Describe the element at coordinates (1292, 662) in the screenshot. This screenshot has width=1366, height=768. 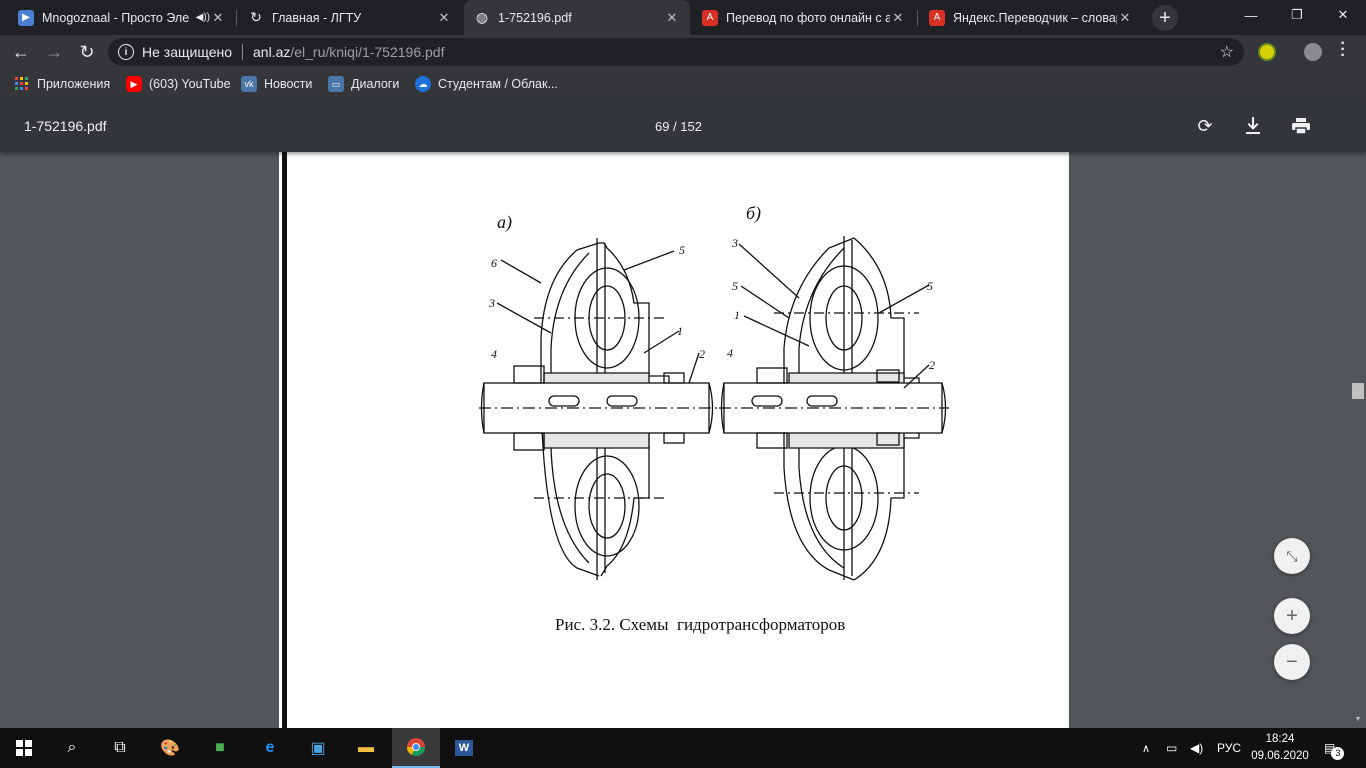
I see `zoom-out-button: −` at that location.